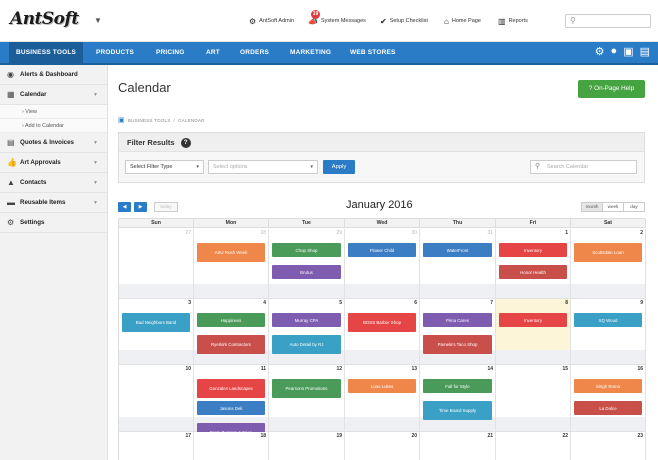 Image resolution: width=658 pixels, height=460 pixels. I want to click on save-icon: ▣, so click(628, 51).